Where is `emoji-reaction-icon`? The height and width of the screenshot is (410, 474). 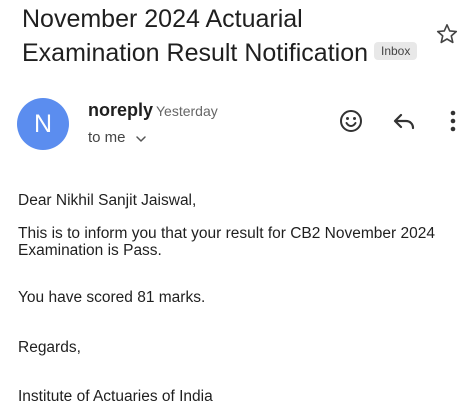 emoji-reaction-icon is located at coordinates (351, 121).